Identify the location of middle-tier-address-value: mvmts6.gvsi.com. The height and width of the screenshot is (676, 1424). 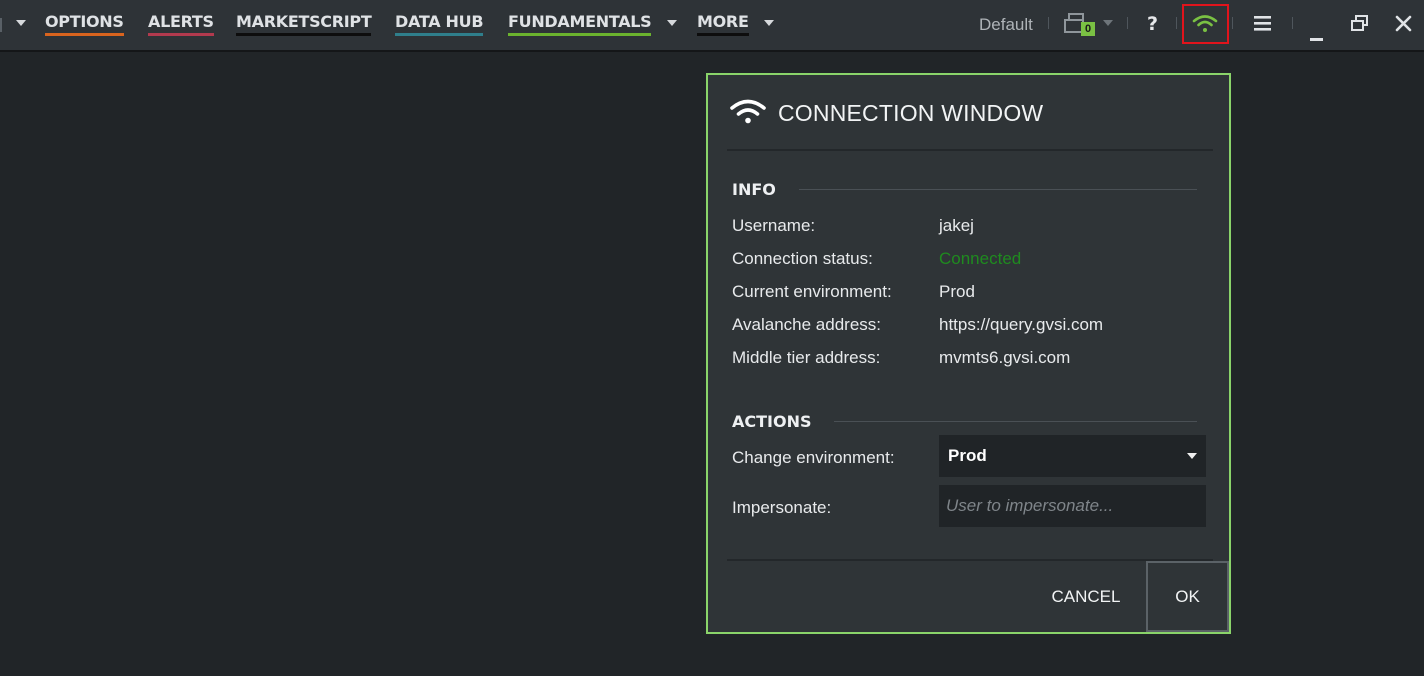
(1005, 357).